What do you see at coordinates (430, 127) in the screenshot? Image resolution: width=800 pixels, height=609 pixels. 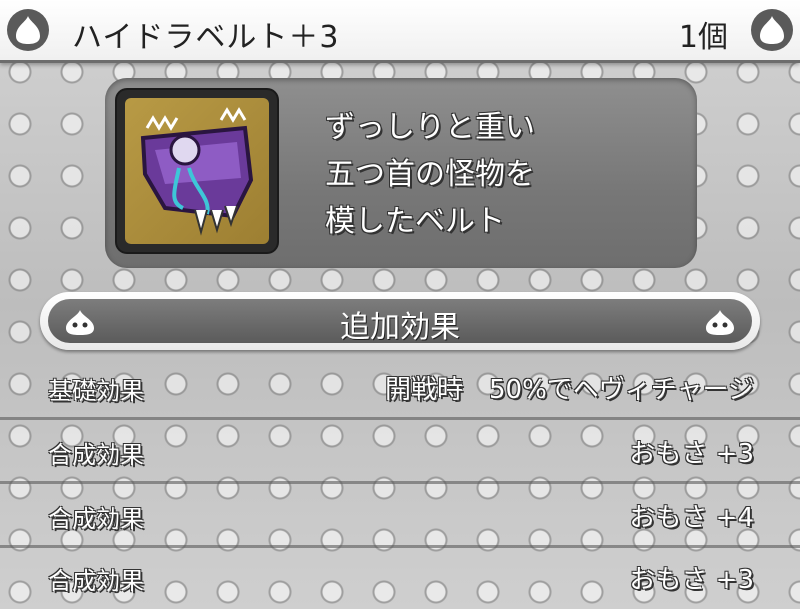 I see `description-line: ずっしりと重い` at bounding box center [430, 127].